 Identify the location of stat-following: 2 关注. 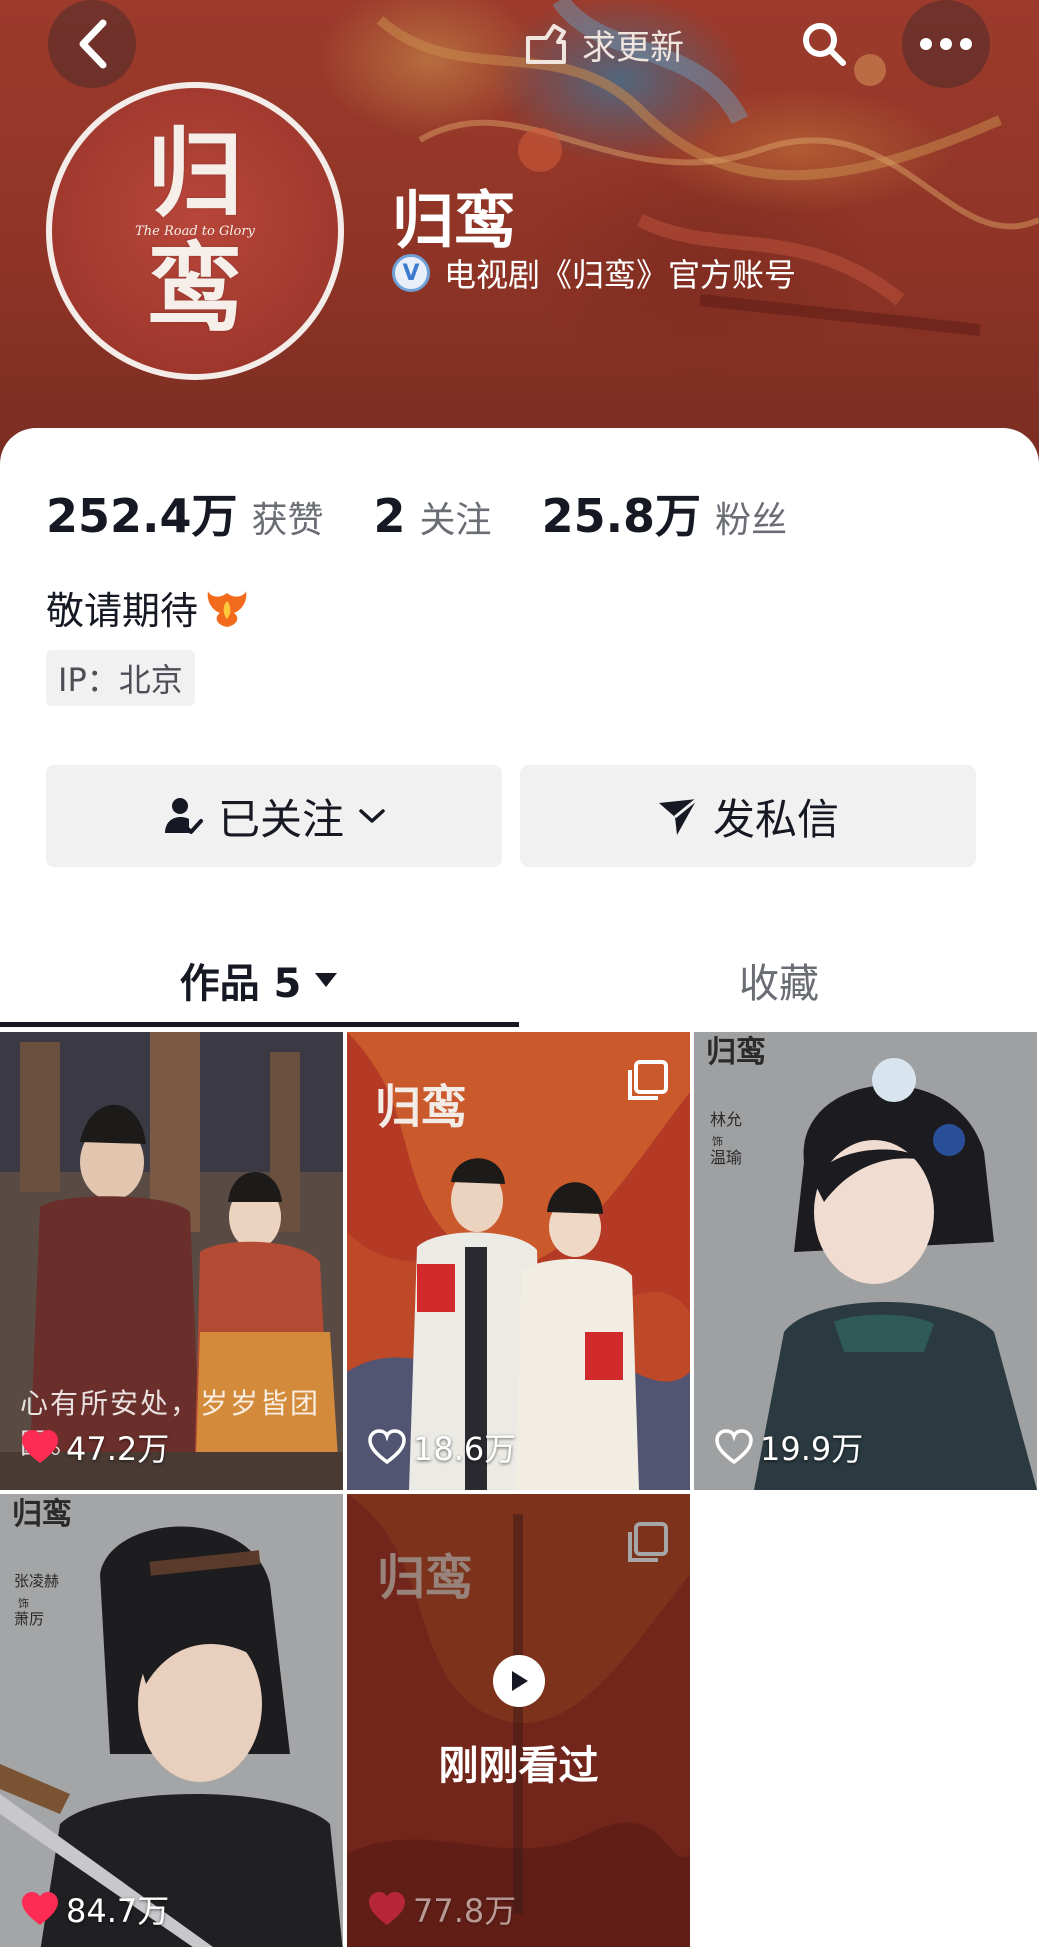
(433, 516).